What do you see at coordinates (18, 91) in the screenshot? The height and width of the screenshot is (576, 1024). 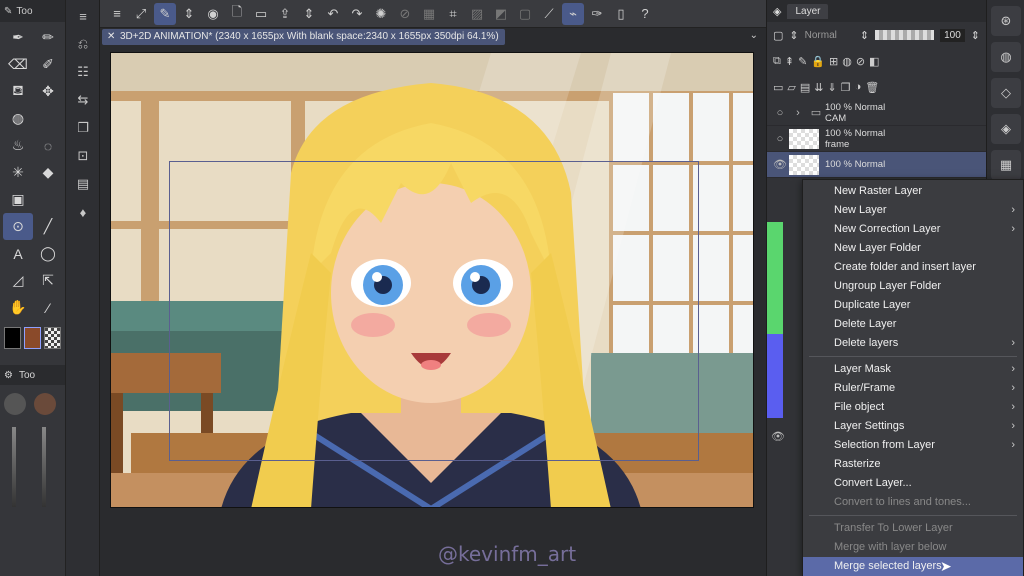 I see `fill-tool-icon: ⛾` at bounding box center [18, 91].